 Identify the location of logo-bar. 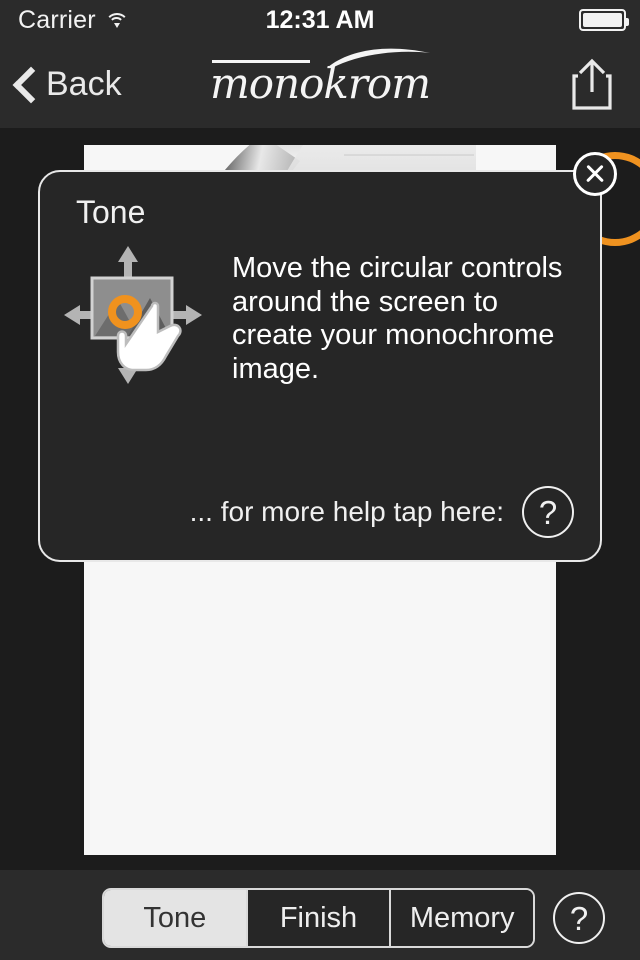
(260, 61).